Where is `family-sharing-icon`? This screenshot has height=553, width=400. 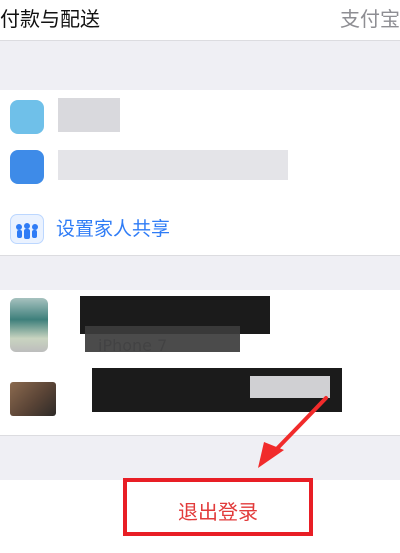 family-sharing-icon is located at coordinates (27, 229).